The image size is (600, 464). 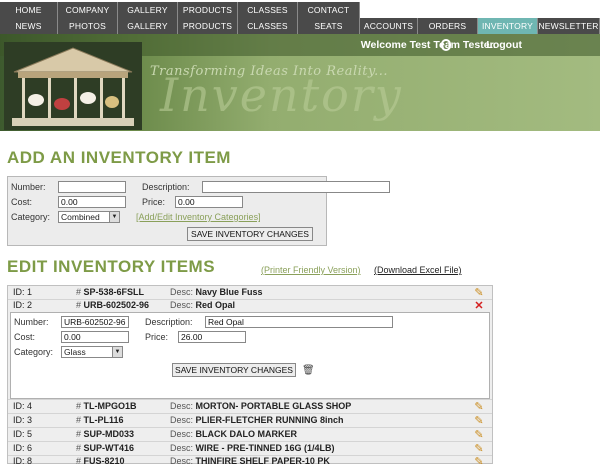 What do you see at coordinates (212, 337) in the screenshot?
I see `edit-price-input: 26.00` at bounding box center [212, 337].